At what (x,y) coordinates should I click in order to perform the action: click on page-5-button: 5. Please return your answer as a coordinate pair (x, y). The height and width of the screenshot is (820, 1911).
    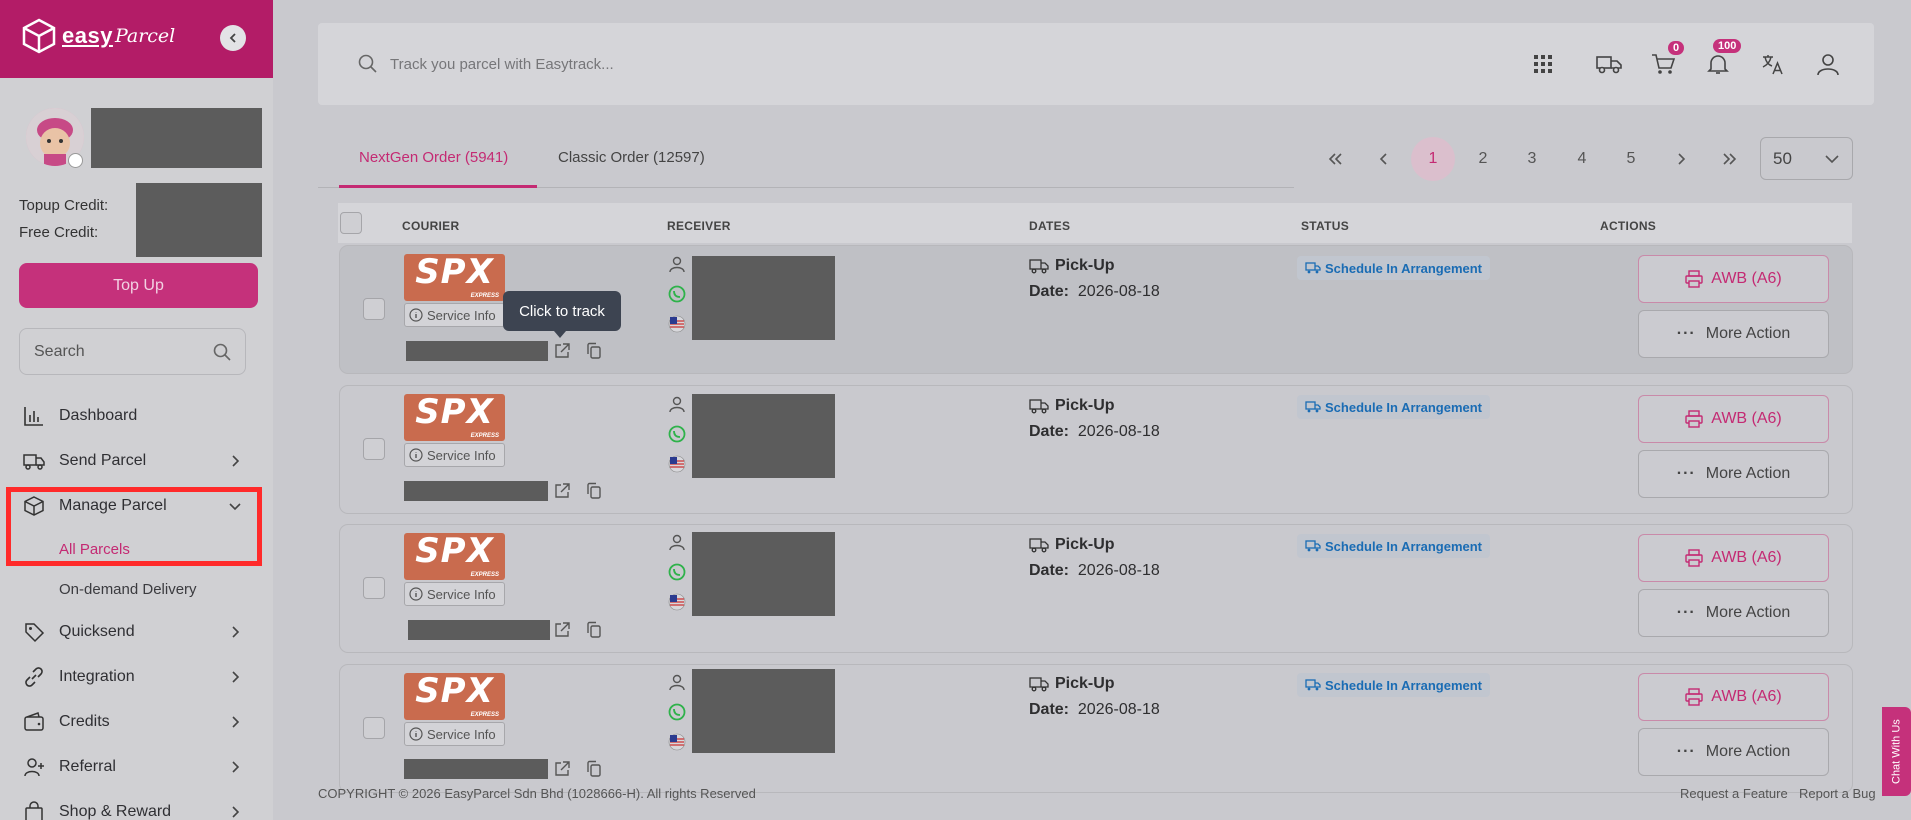
    Looking at the image, I should click on (1631, 159).